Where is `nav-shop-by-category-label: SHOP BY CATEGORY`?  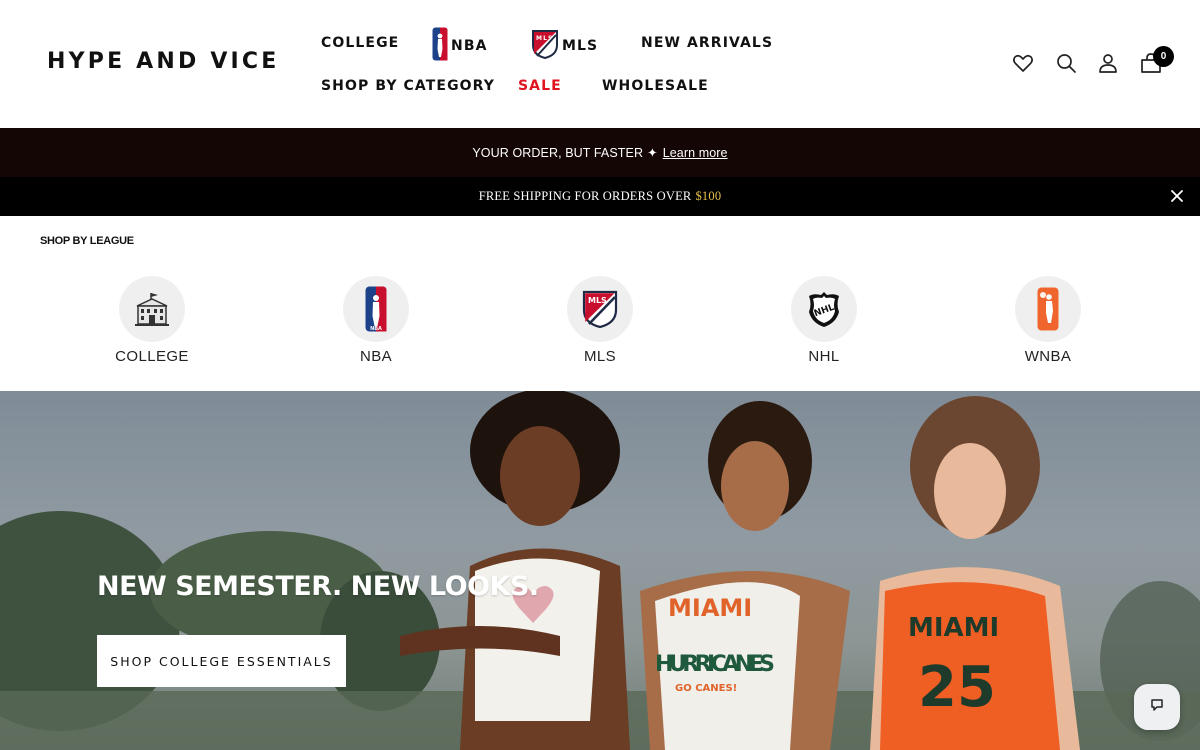 nav-shop-by-category-label: SHOP BY CATEGORY is located at coordinates (408, 86).